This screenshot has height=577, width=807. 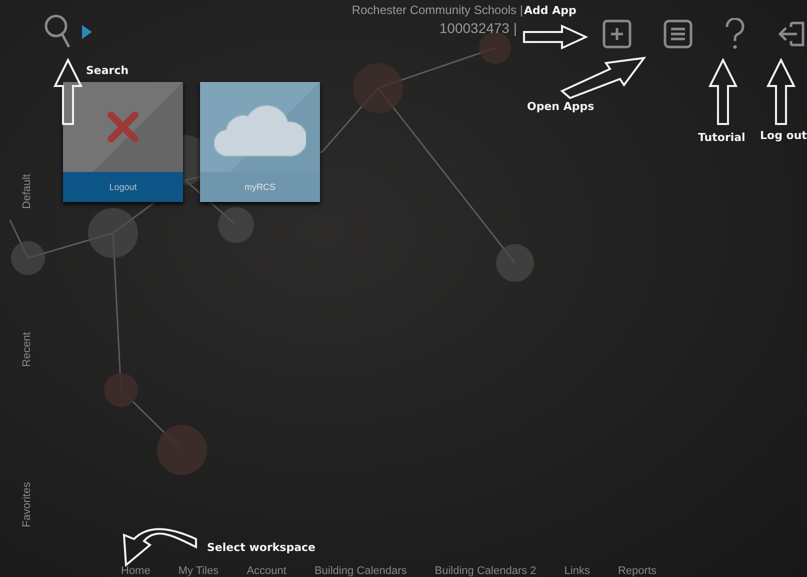 What do you see at coordinates (27, 349) in the screenshot?
I see `workspace-tab: Recent` at bounding box center [27, 349].